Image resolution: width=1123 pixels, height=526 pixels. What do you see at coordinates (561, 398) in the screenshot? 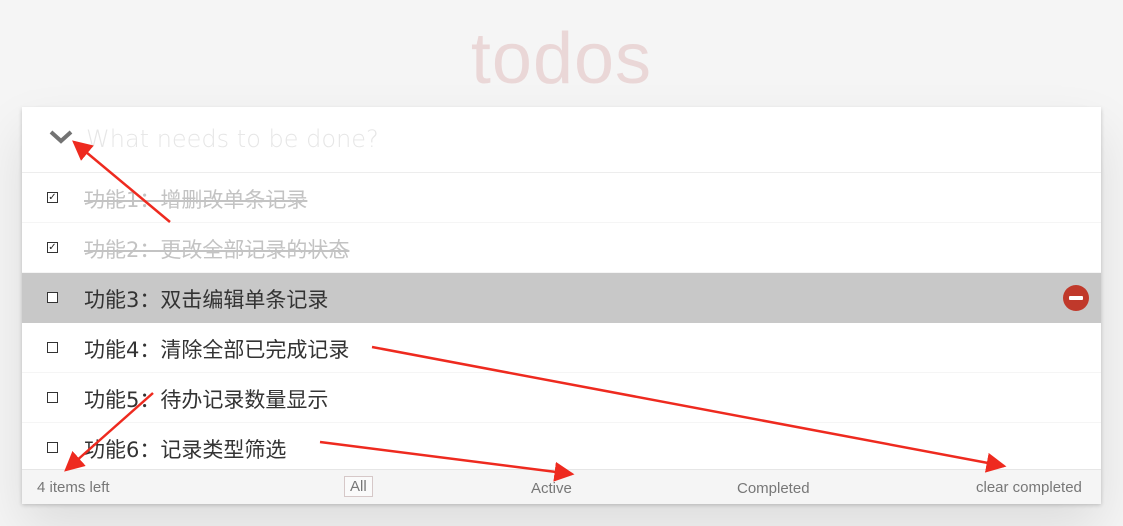
I see `todo-item: 功能5：待办记录数量显示` at bounding box center [561, 398].